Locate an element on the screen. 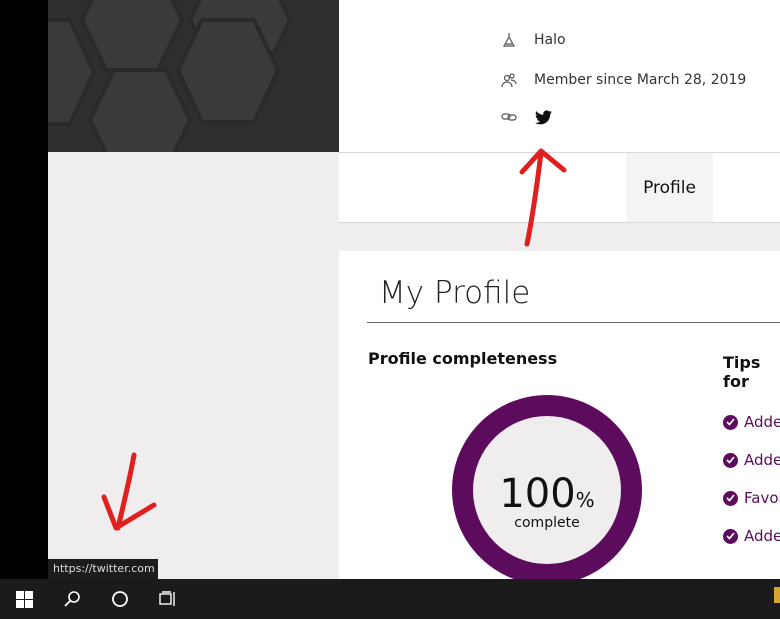  percent-sign: % is located at coordinates (585, 500).